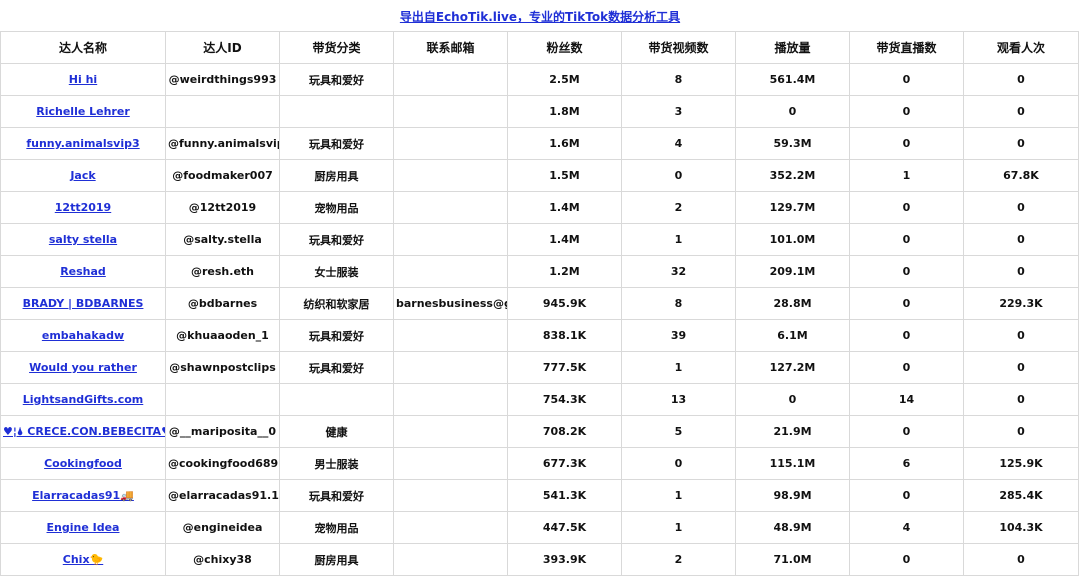  I want to click on category-cell: 女士服装, so click(336, 271).